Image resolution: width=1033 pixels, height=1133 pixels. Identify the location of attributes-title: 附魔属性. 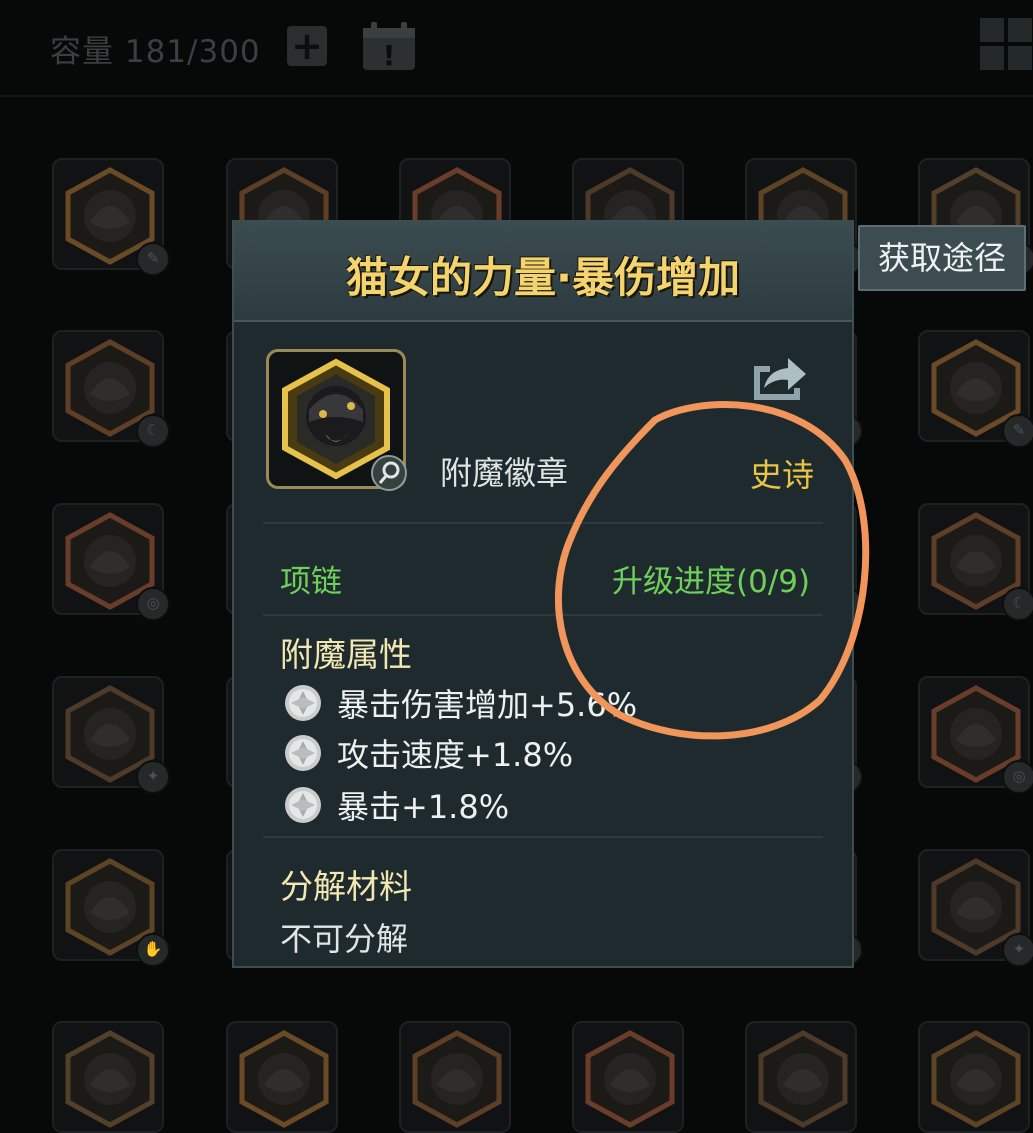
(346, 654).